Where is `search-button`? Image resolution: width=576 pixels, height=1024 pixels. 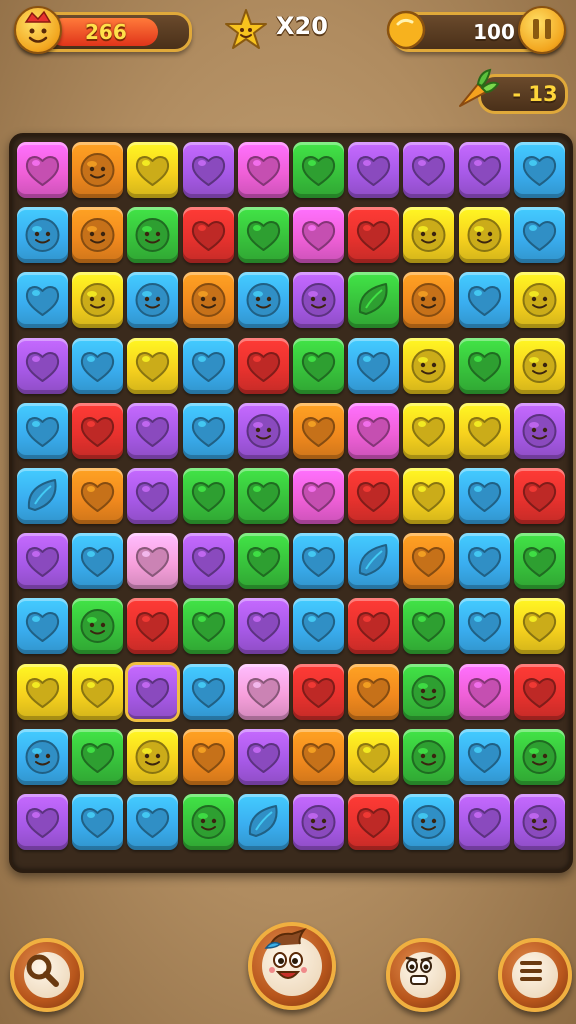 search-button is located at coordinates (47, 975).